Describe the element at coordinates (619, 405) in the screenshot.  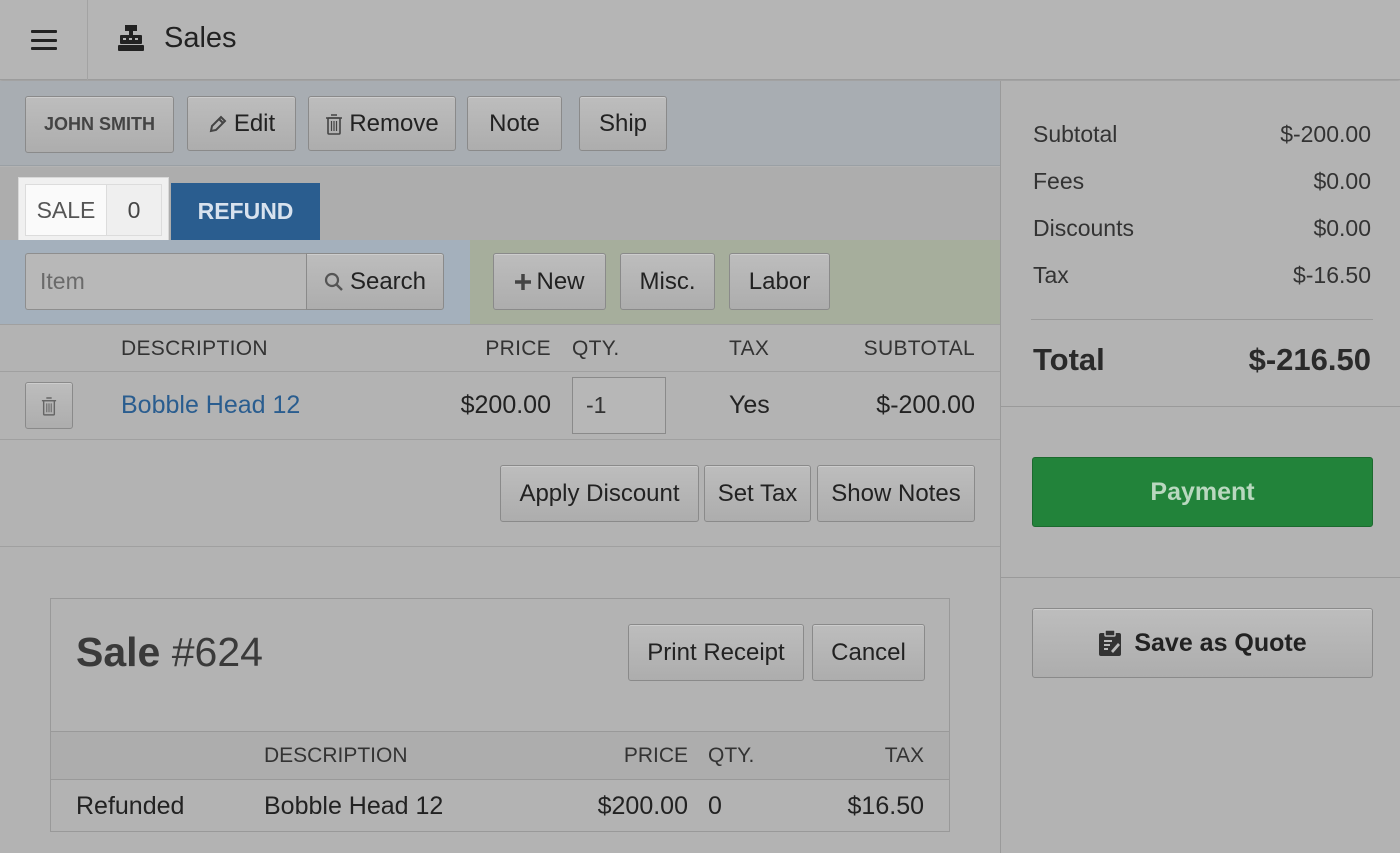
I see `quantity-input: -1` at that location.